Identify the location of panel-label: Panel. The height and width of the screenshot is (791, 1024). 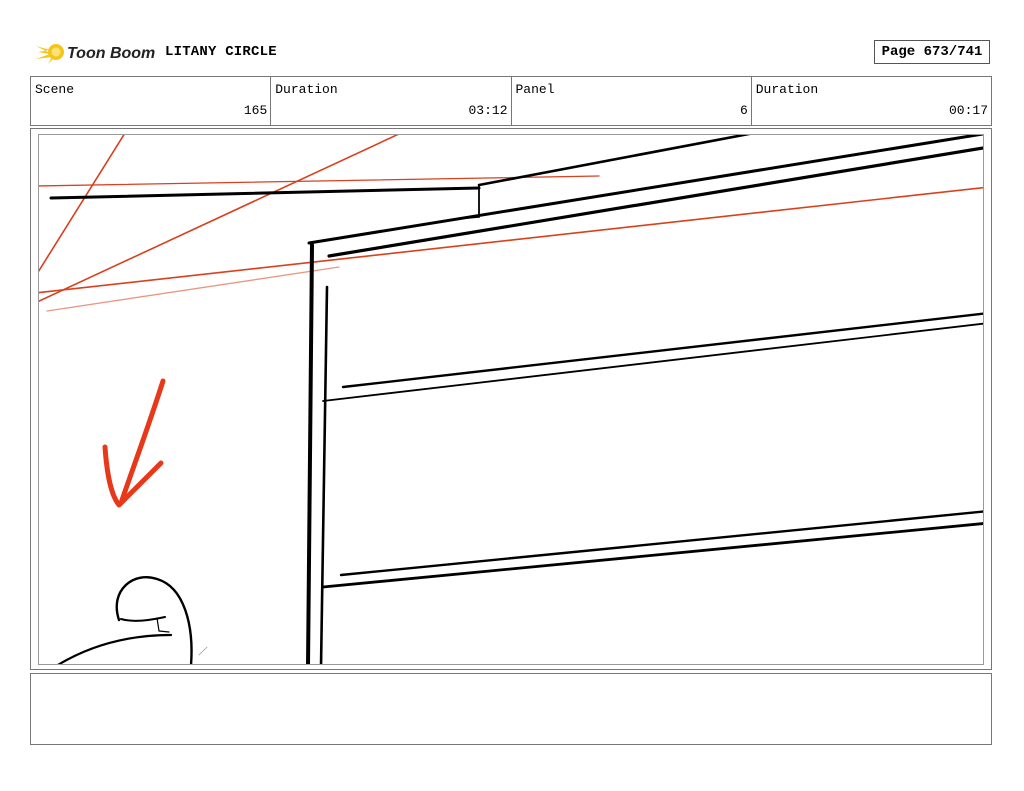
(535, 89).